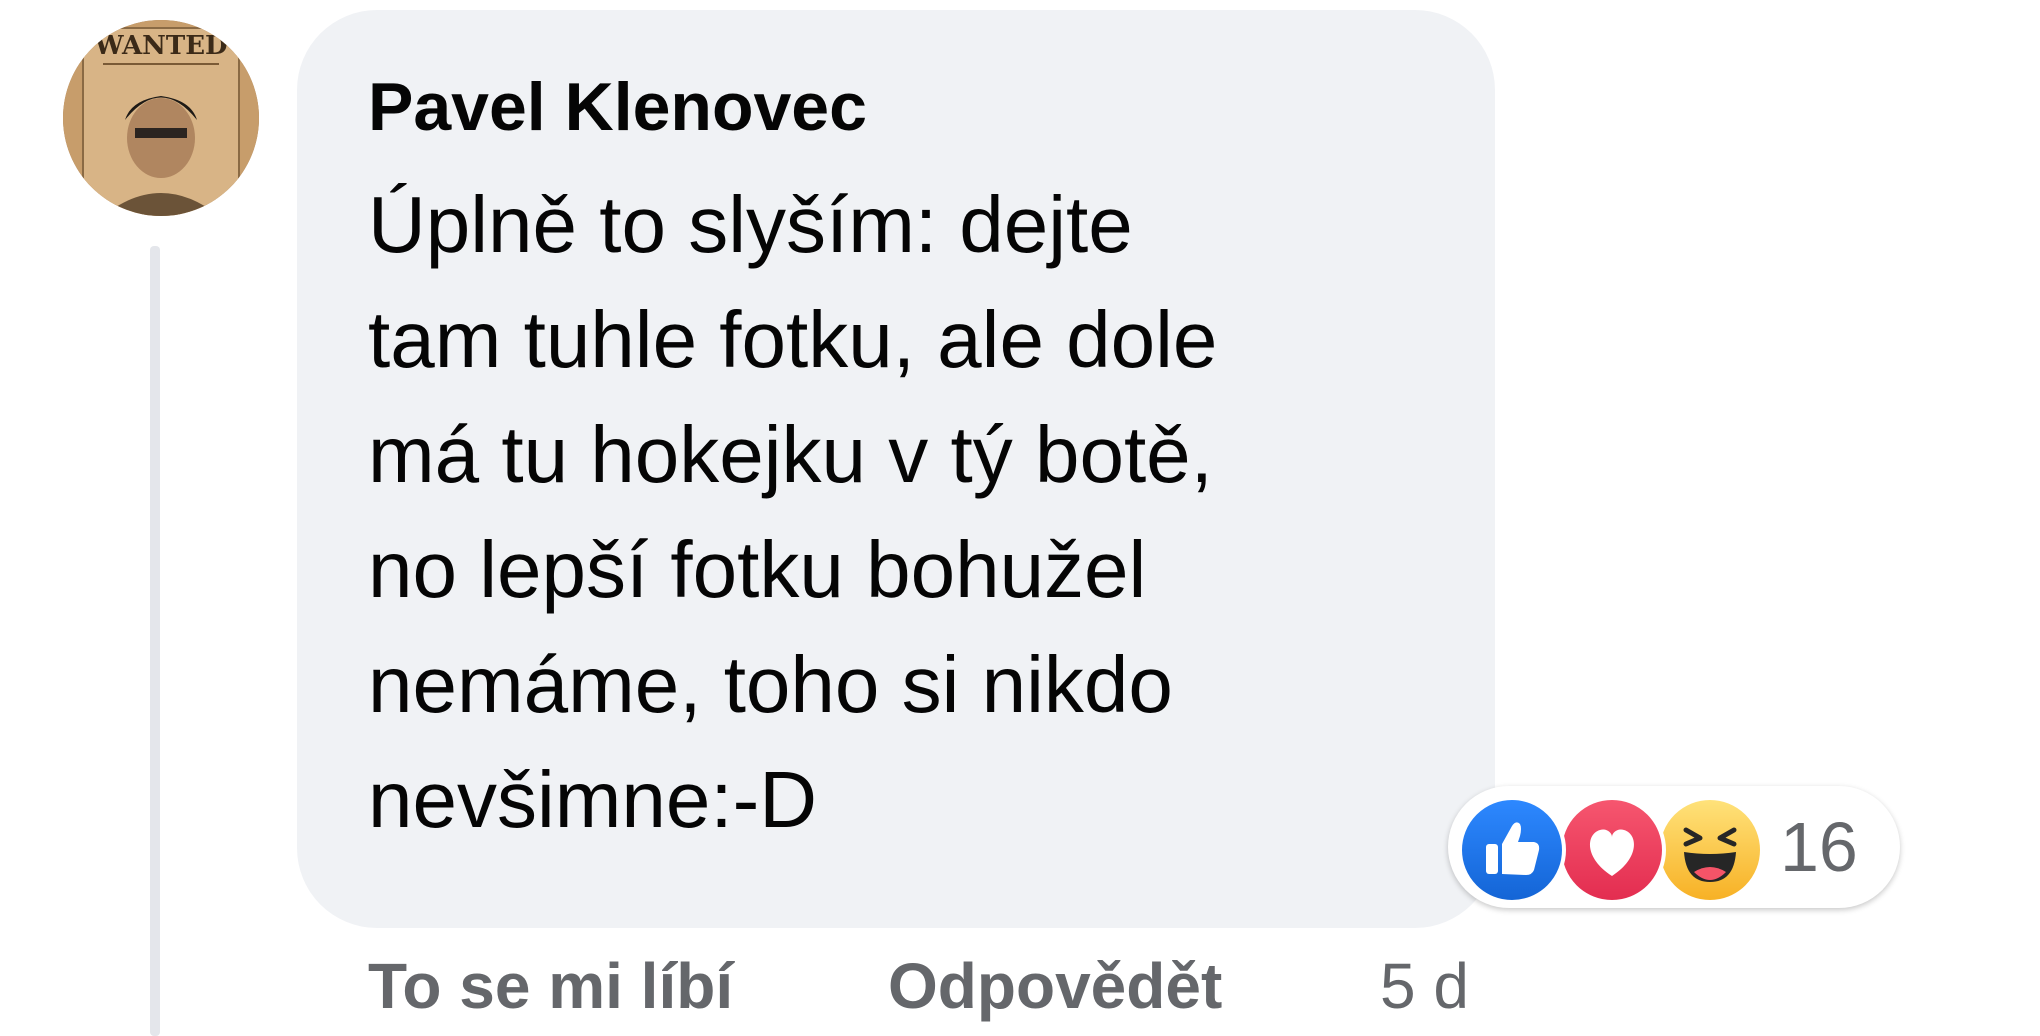  I want to click on comment-text-line-5: nemáme, toho si nikdo, so click(770, 684).